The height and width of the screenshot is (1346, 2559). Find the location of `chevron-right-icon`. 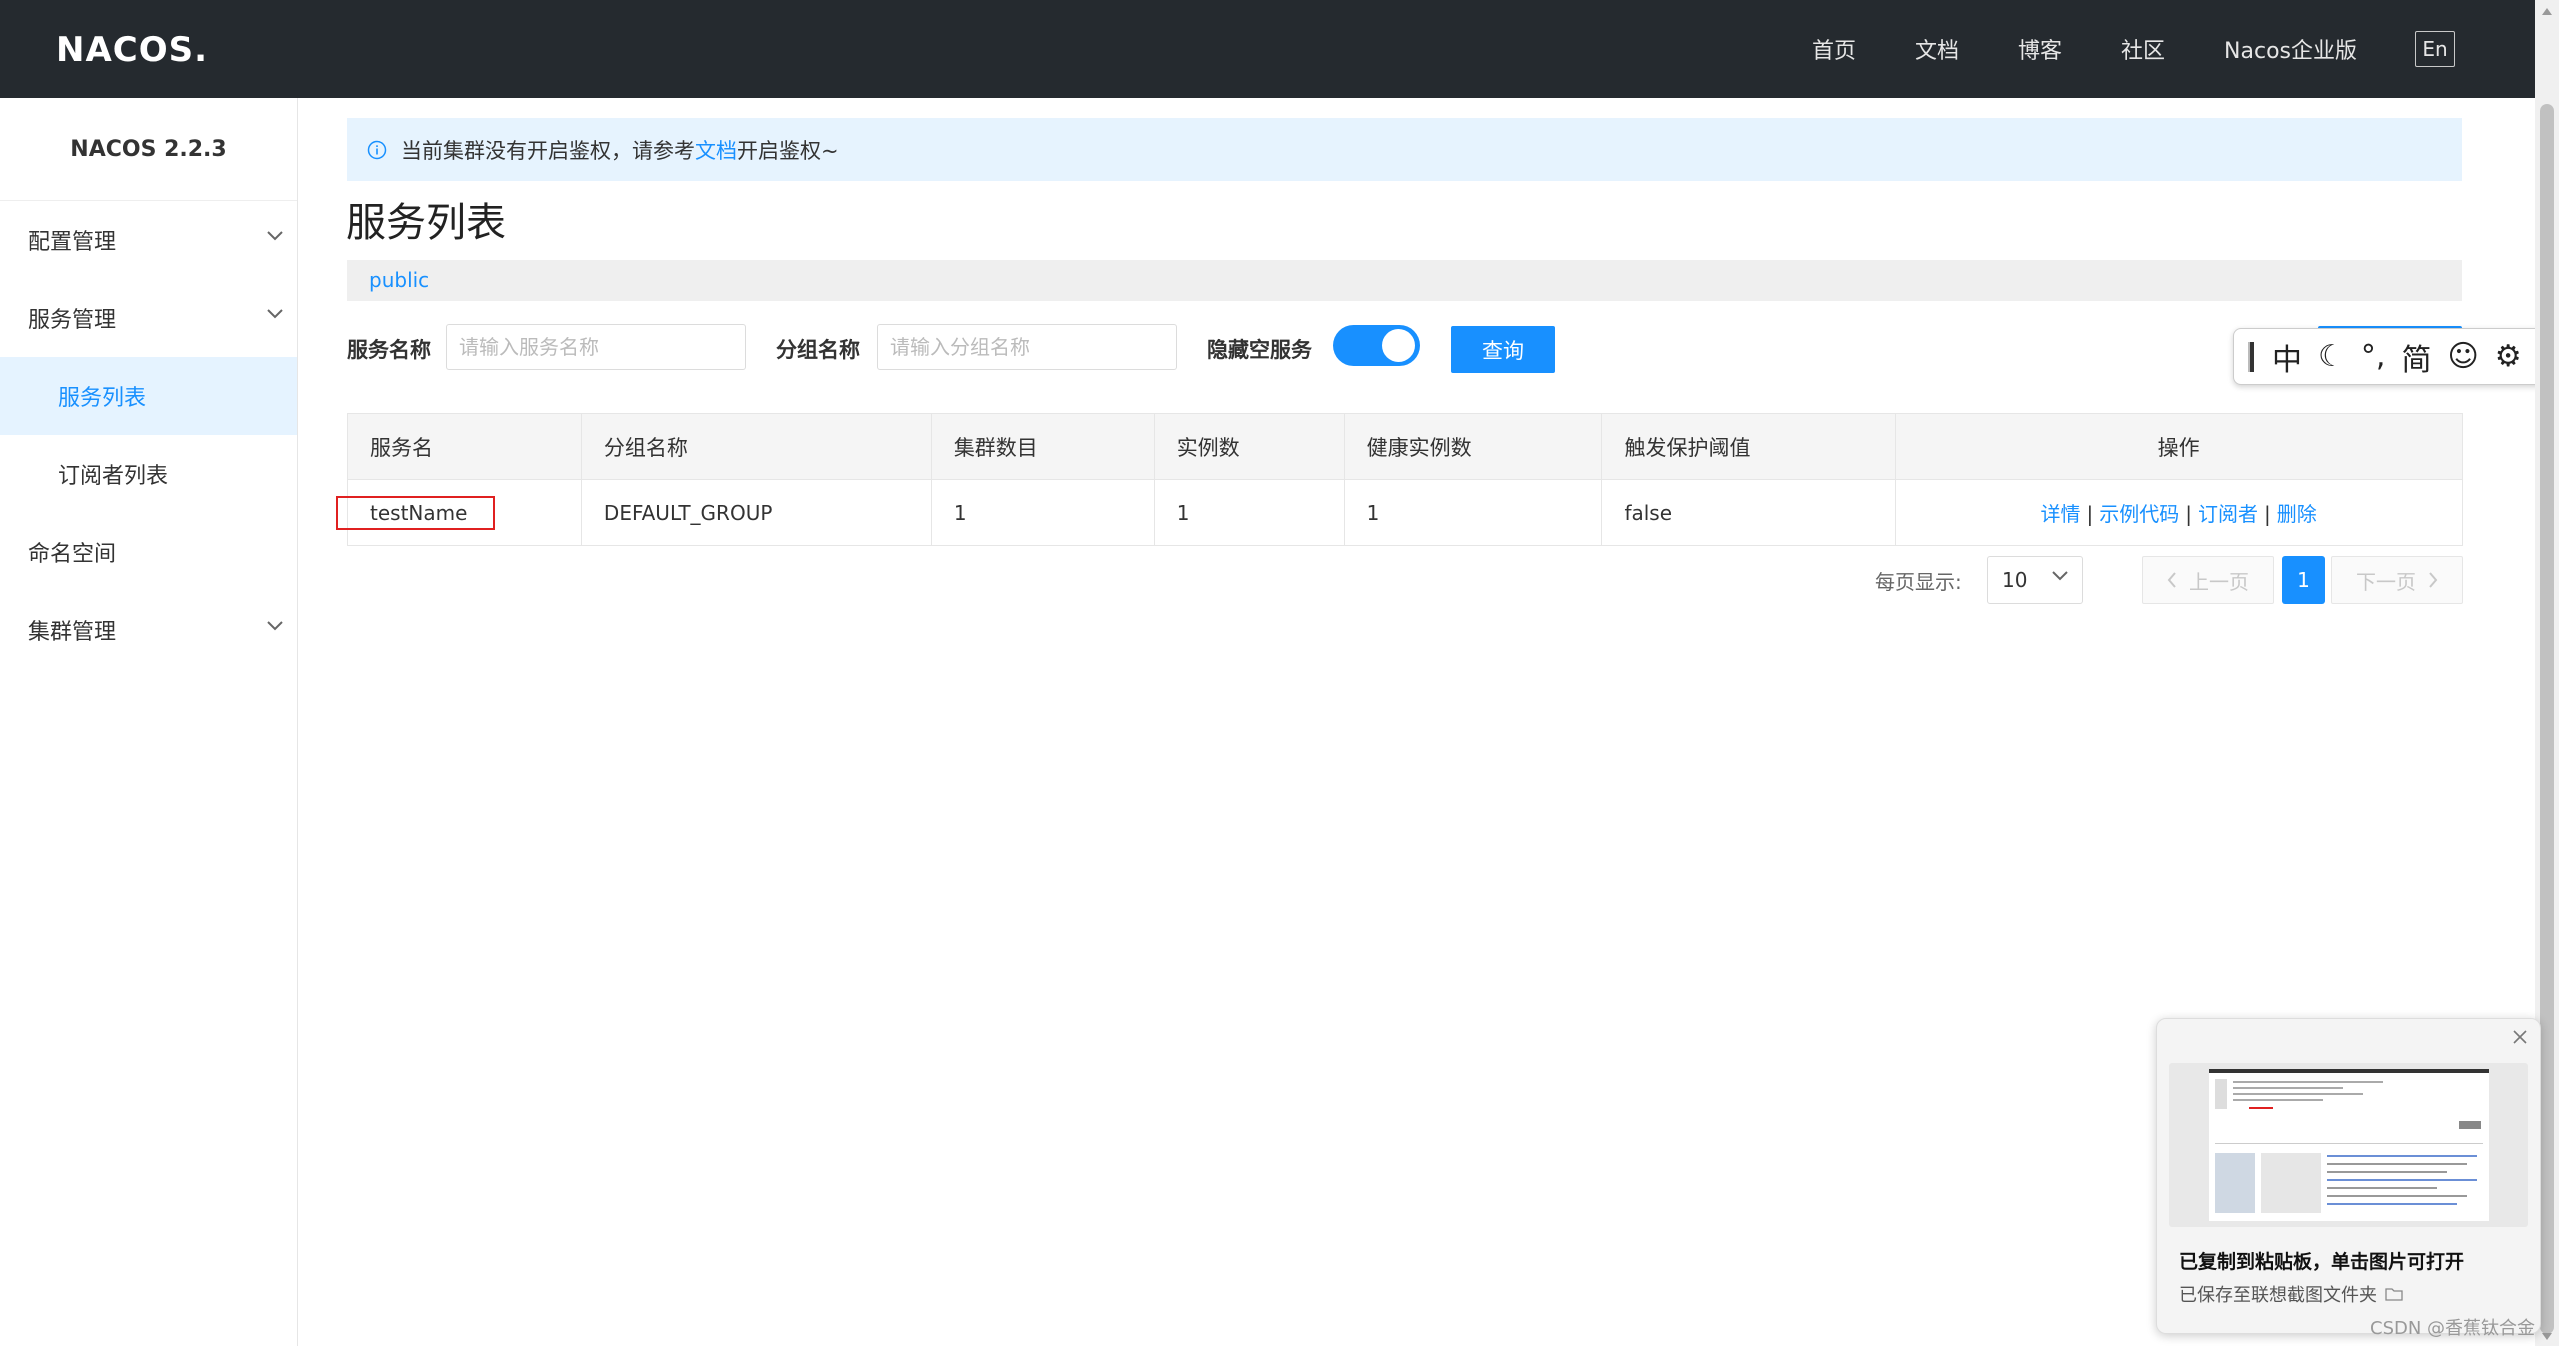

chevron-right-icon is located at coordinates (2433, 580).